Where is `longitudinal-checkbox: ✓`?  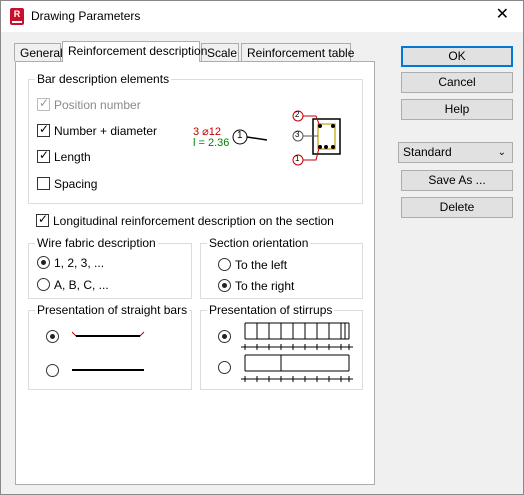
longitudinal-checkbox: ✓ is located at coordinates (42, 219).